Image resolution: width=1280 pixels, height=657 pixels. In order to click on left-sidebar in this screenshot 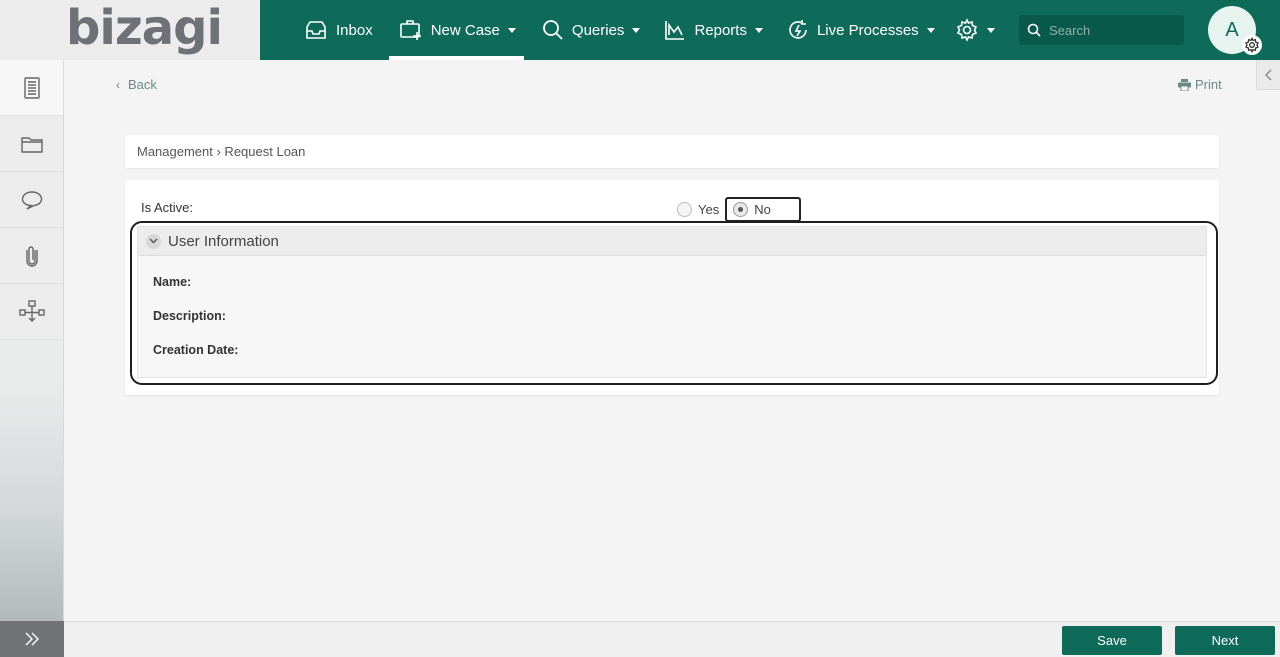, I will do `click(32, 358)`.